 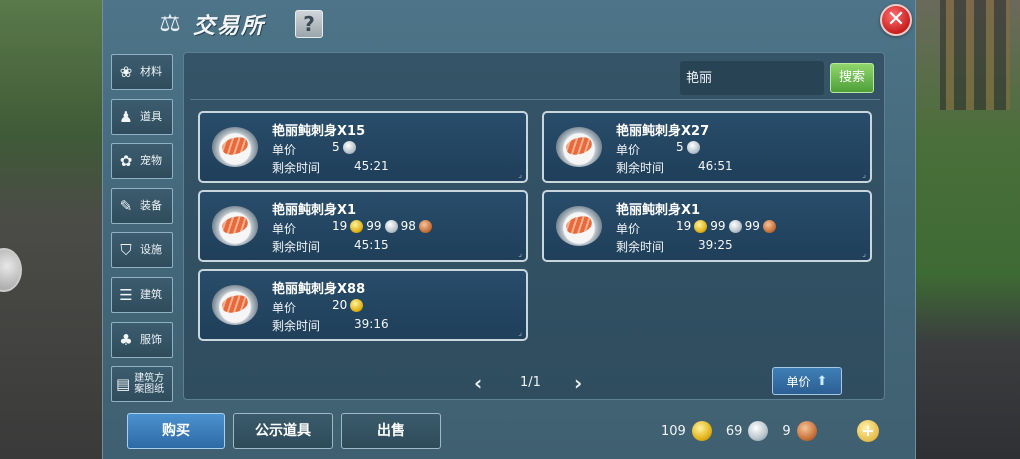 What do you see at coordinates (975, 55) in the screenshot?
I see `rail-track` at bounding box center [975, 55].